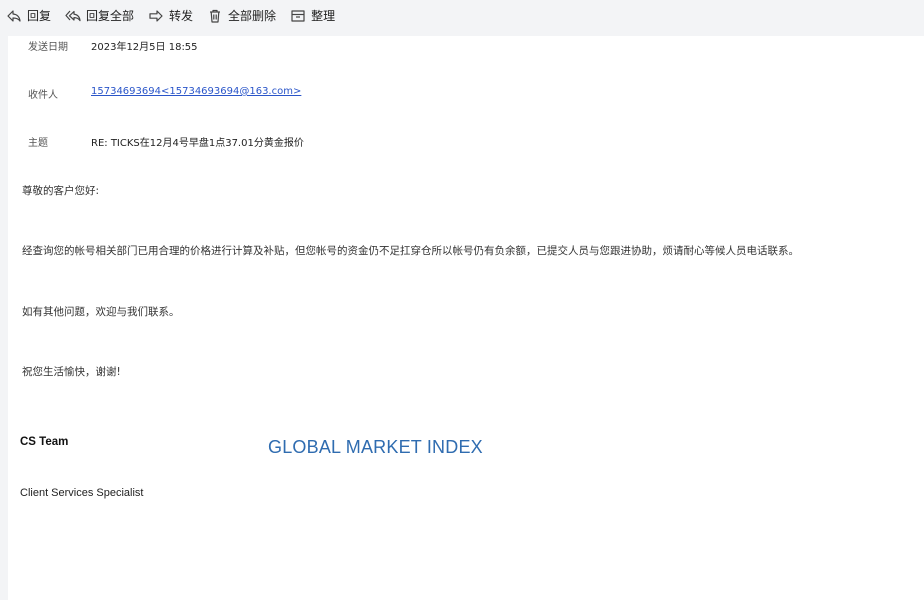  I want to click on reply-label: 回复, so click(39, 16).